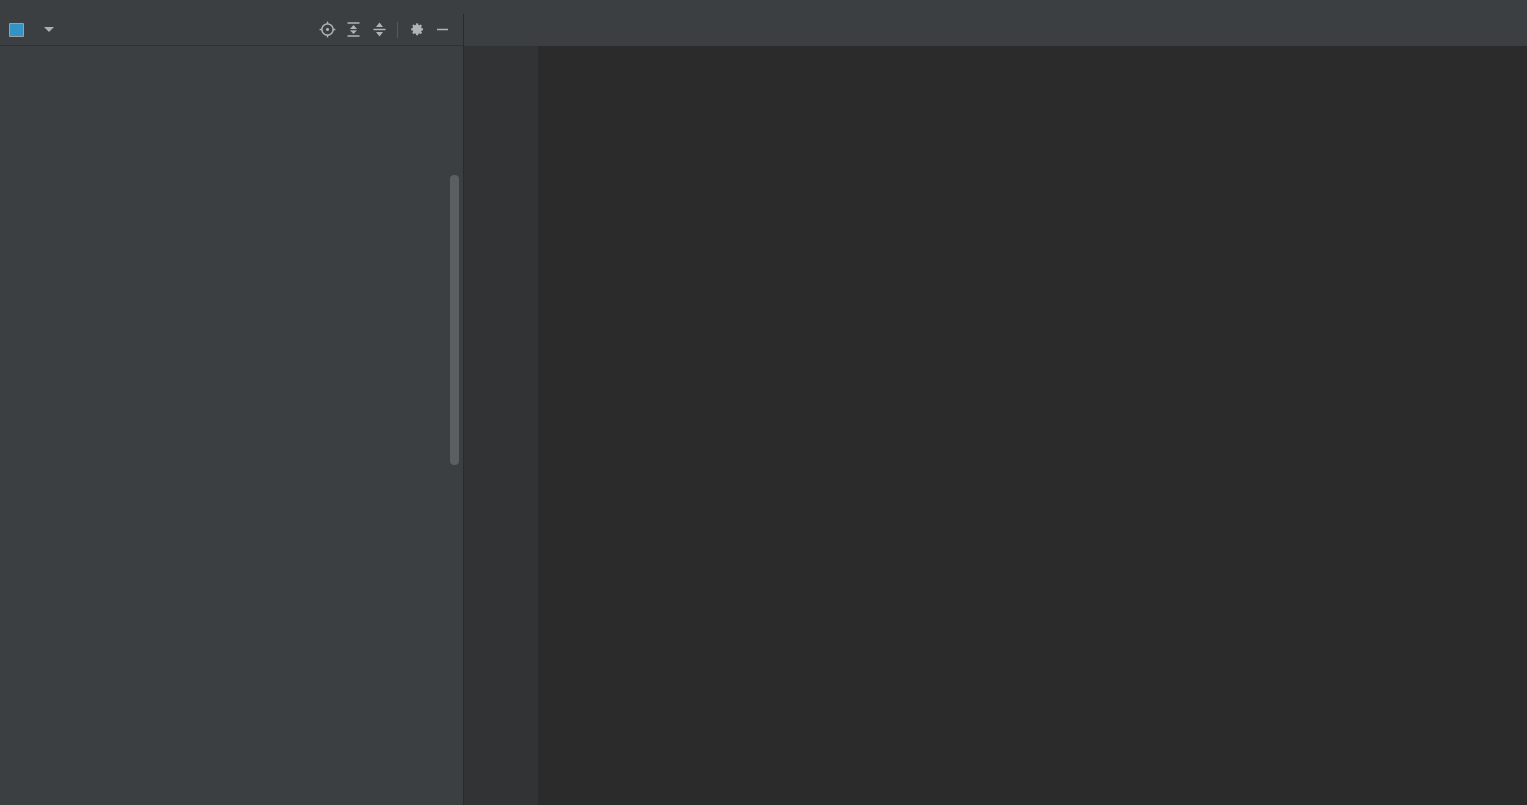  Describe the element at coordinates (327, 30) in the screenshot. I see `select-opened-file-icon` at that location.